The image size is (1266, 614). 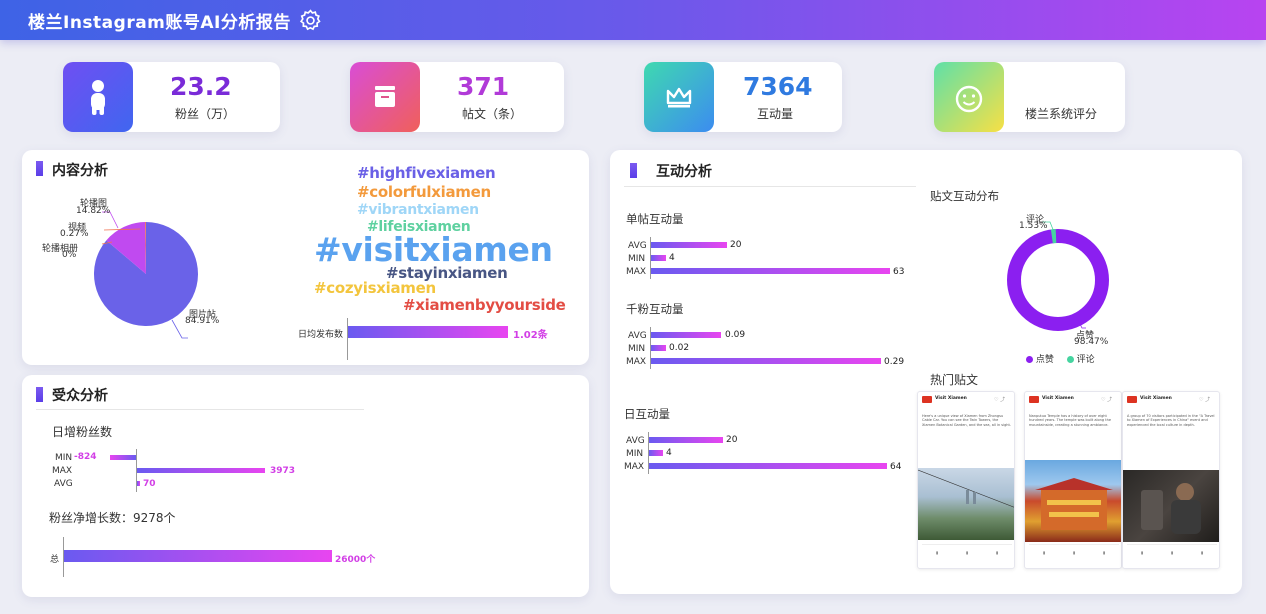 I want to click on legend-label: 评论, so click(x=1085, y=360).